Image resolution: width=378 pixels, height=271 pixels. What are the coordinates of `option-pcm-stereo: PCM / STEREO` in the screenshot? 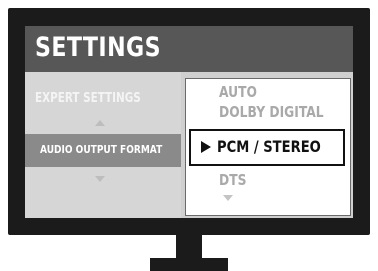 It's located at (267, 147).